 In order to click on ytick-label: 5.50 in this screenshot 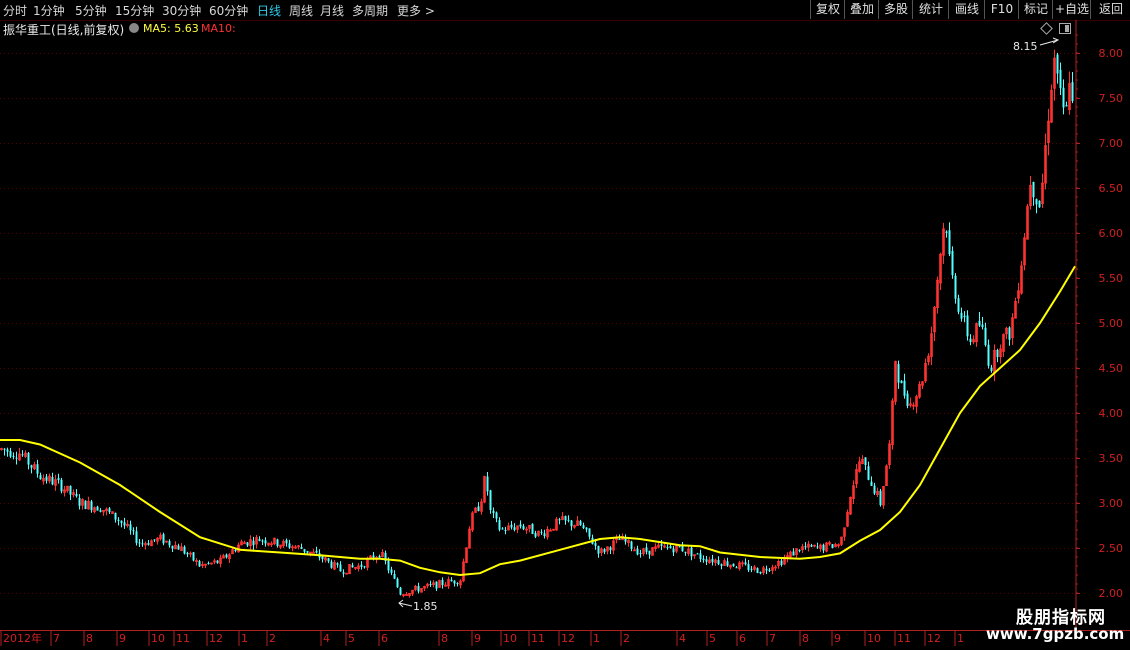, I will do `click(1111, 278)`.